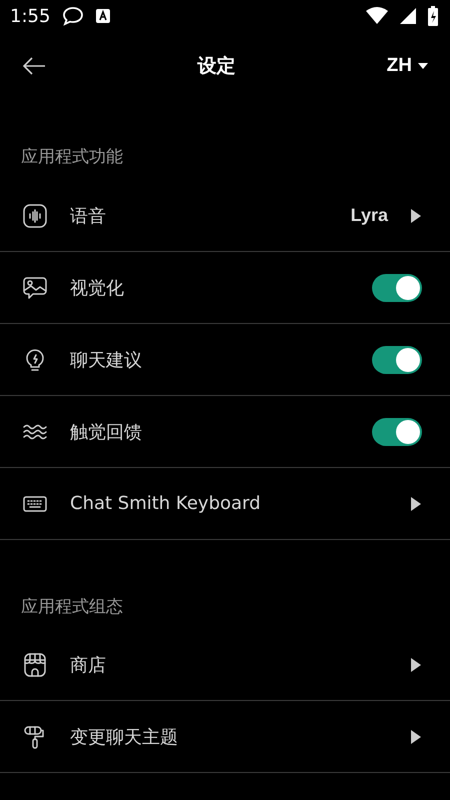  What do you see at coordinates (106, 432) in the screenshot?
I see `setting-label: 触觉回馈` at bounding box center [106, 432].